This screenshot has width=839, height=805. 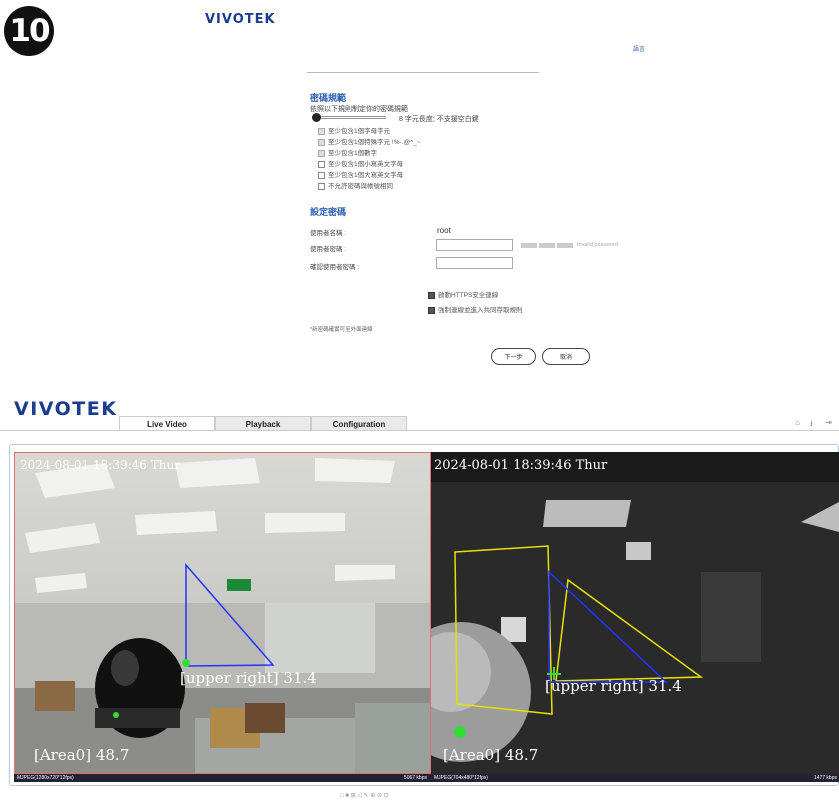 I want to click on right-stream-status-bar: MJPEG(704x480*12fps) 1477 kbps, so click(x=635, y=778).